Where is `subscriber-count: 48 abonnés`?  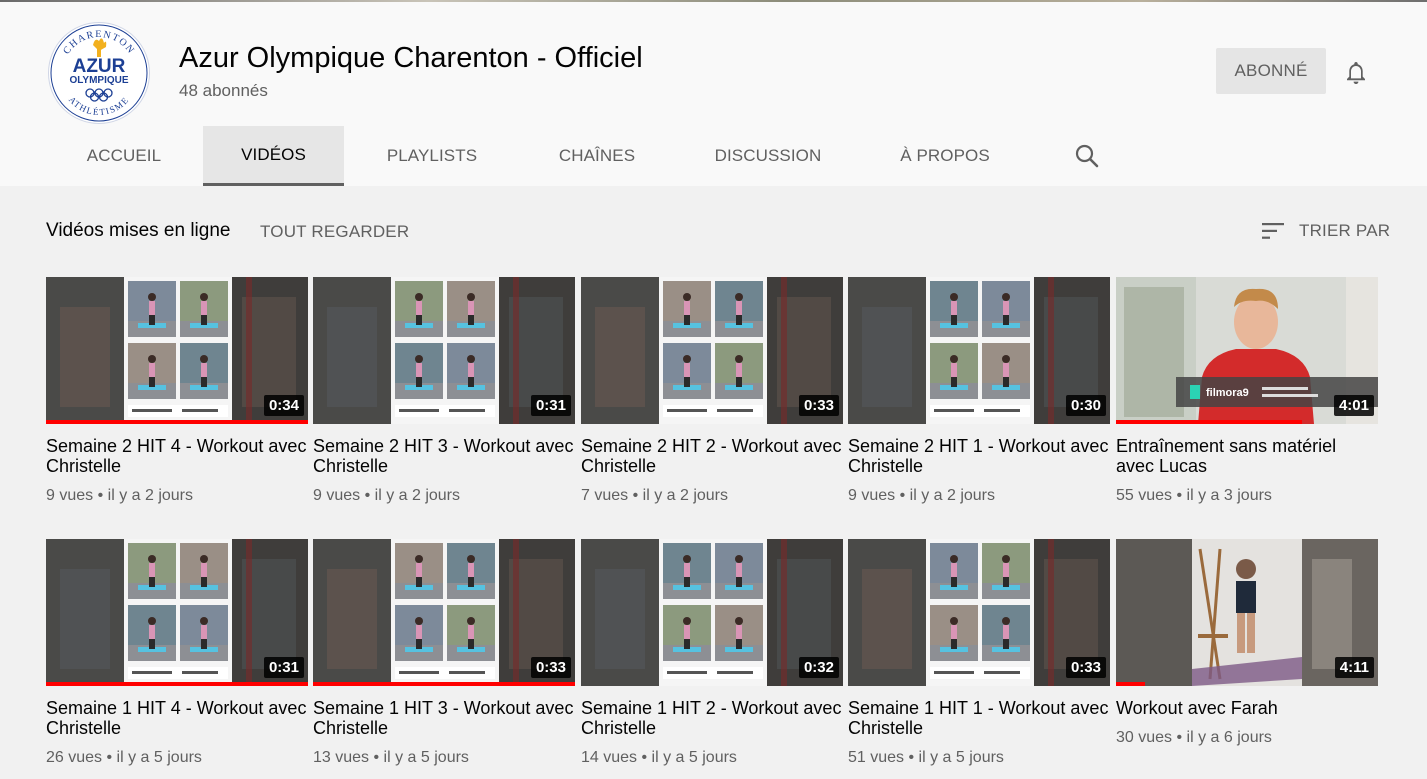 subscriber-count: 48 abonnés is located at coordinates (223, 90).